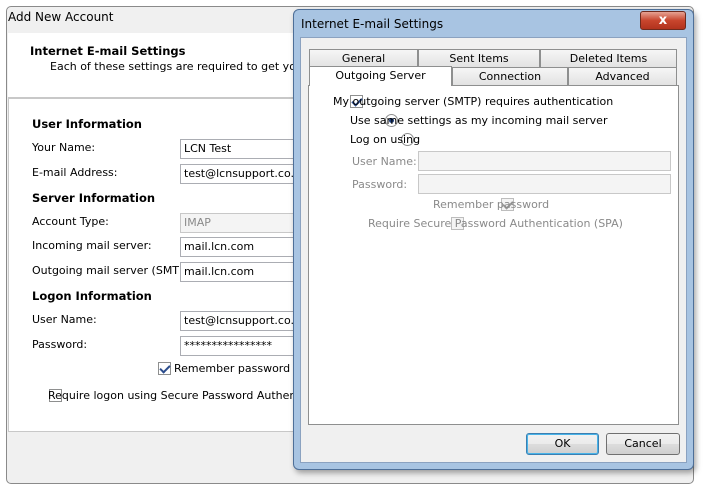  I want to click on close-icon: x, so click(663, 20).